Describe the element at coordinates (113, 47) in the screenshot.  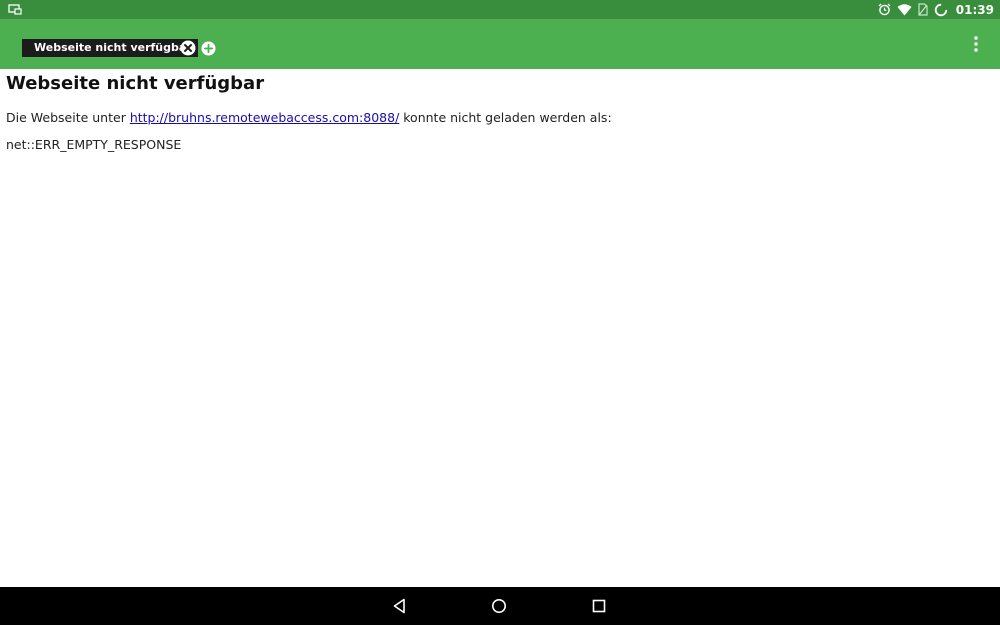
I see `tab-label: Webseite nicht verfügbar` at that location.